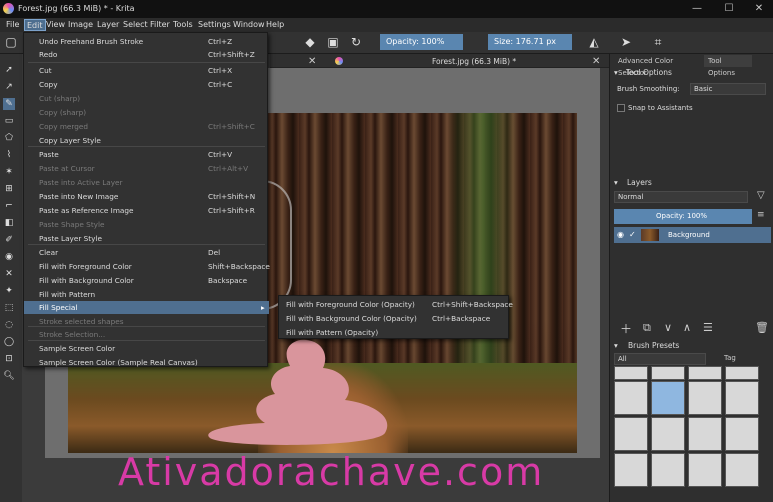 This screenshot has height=502, width=773. Describe the element at coordinates (9, 121) in the screenshot. I see `rectangle-tool-icon: ▭` at that location.